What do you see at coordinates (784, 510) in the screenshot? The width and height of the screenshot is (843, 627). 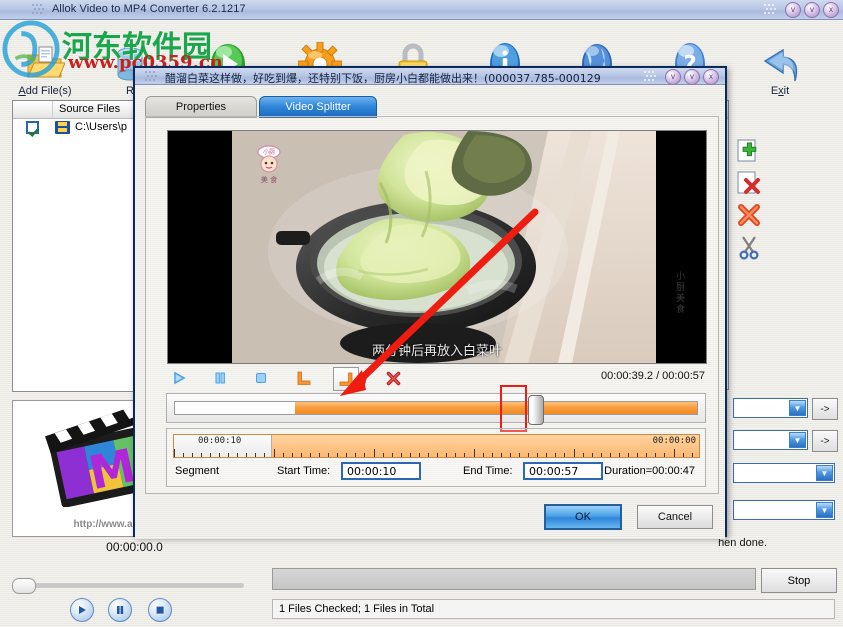 I see `settings-combo-4: ▼` at bounding box center [784, 510].